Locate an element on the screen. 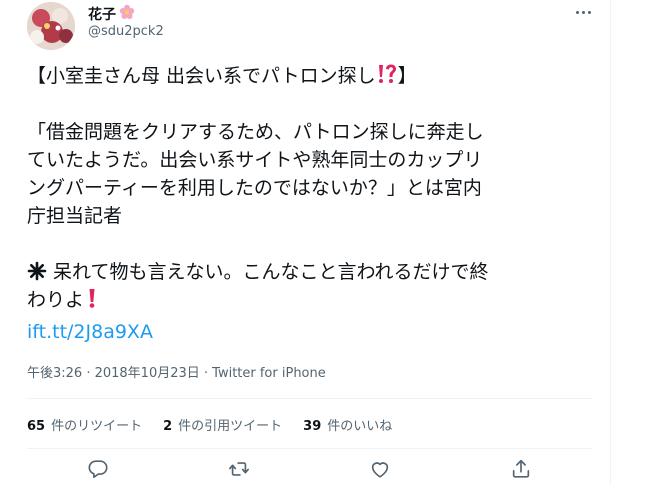 This screenshot has height=485, width=647. quotes-count: 2 is located at coordinates (168, 426).